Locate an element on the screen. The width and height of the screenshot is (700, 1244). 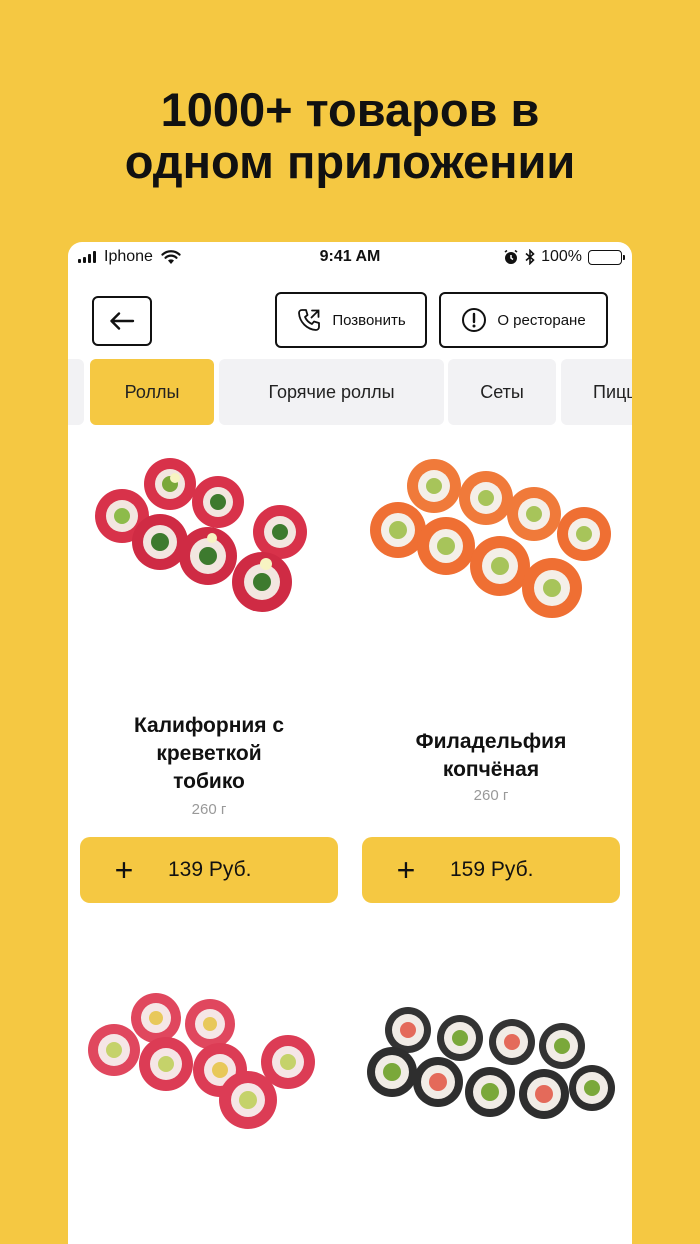
call-button-label: Позвонить is located at coordinates (369, 320).